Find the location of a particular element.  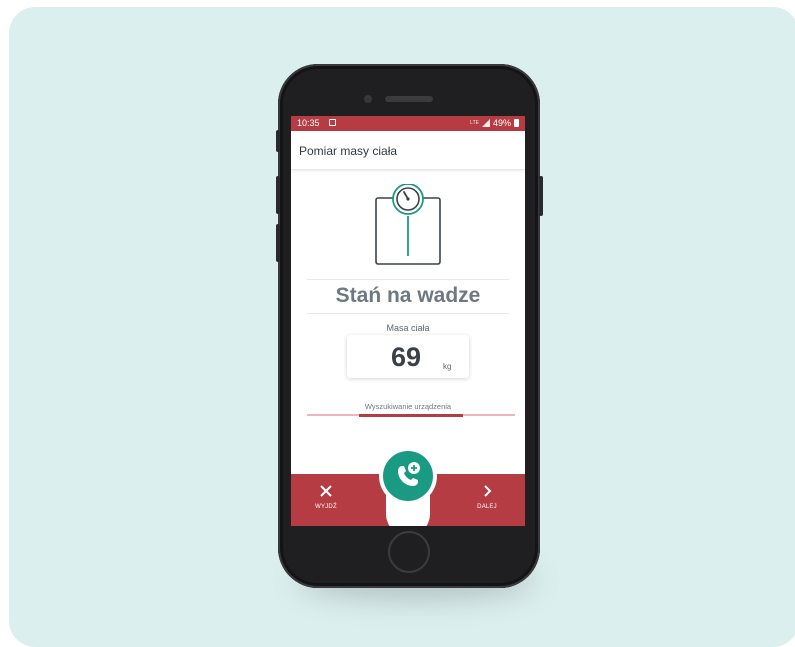

instruction-heading: Stań na wadze is located at coordinates (408, 295).